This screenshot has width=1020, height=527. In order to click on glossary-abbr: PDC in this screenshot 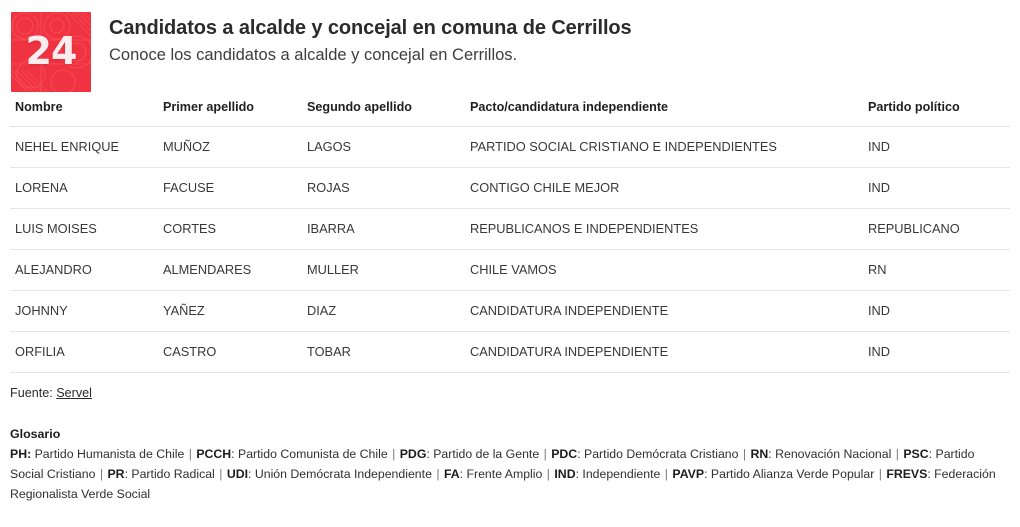, I will do `click(564, 454)`.